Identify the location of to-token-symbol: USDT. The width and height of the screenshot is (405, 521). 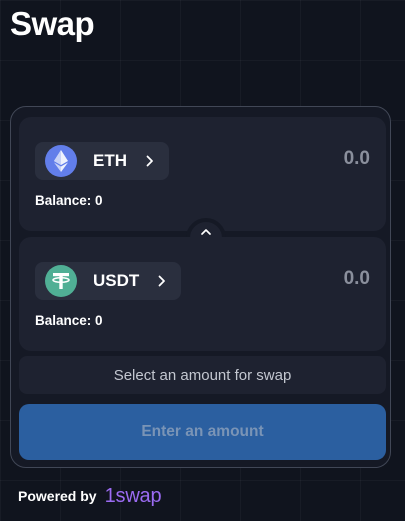
(116, 280).